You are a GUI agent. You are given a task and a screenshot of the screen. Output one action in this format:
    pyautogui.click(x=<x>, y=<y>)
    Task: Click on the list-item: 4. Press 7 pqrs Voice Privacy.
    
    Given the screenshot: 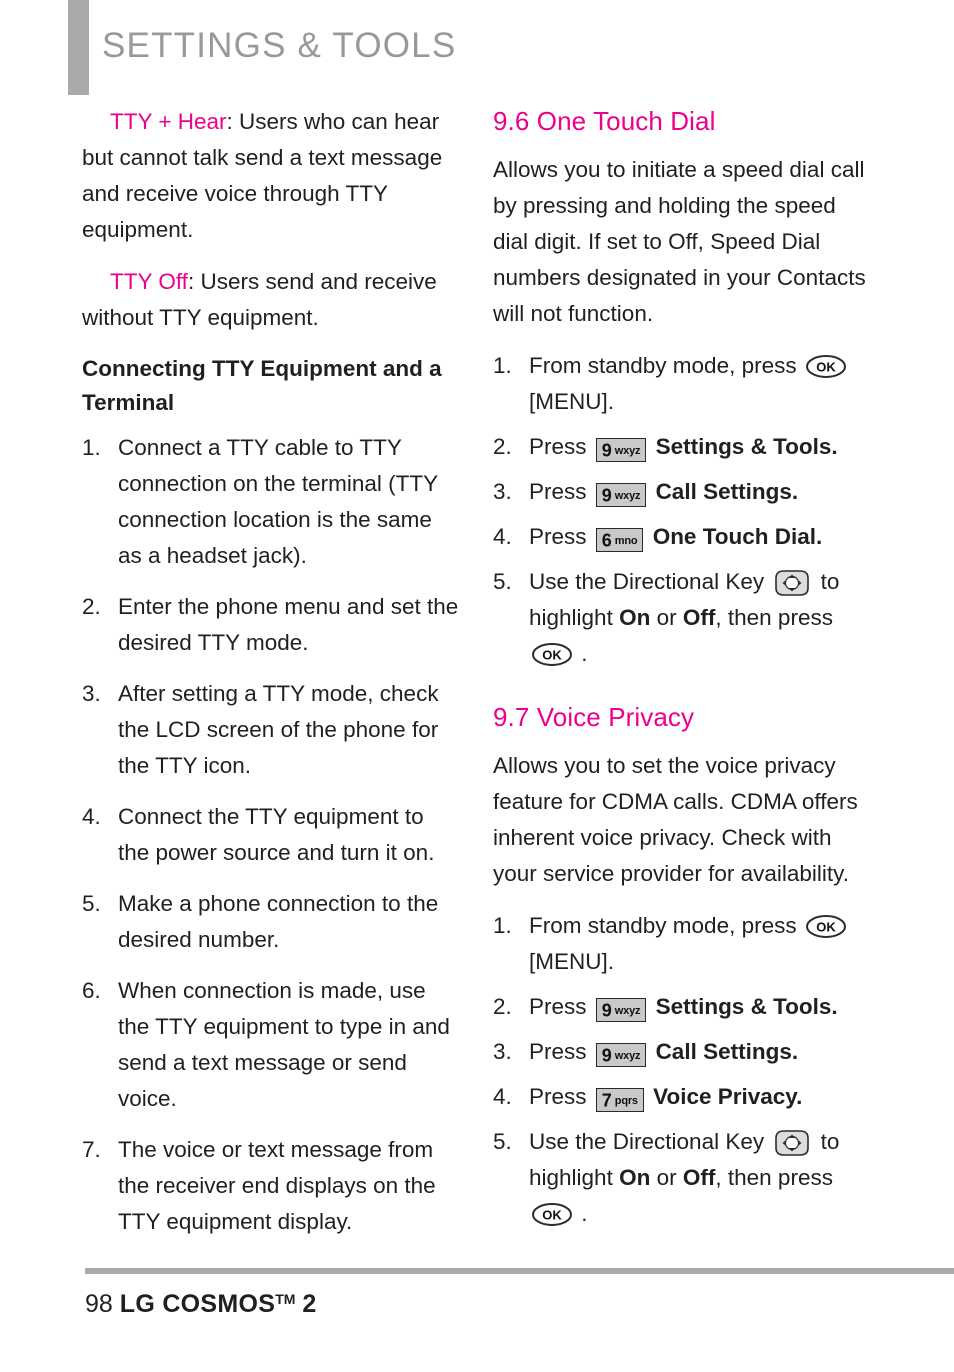 What is the action you would take?
    pyautogui.click(x=682, y=1097)
    